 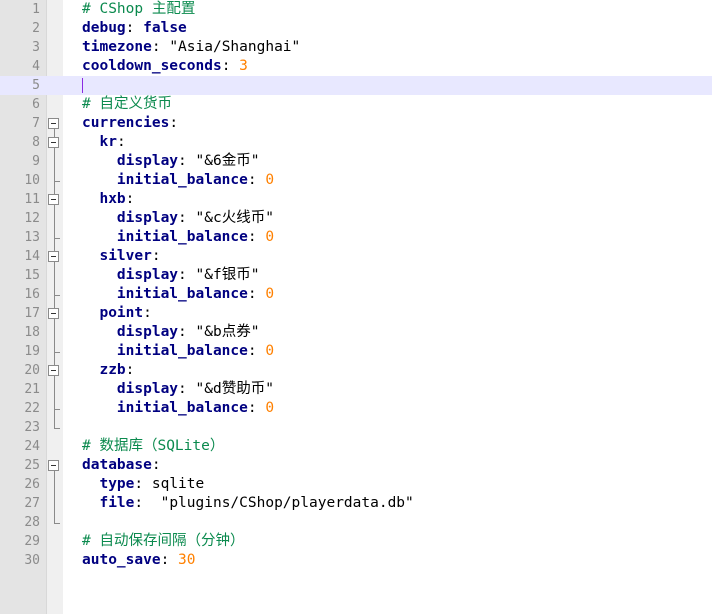 What do you see at coordinates (165, 66) in the screenshot?
I see `code-text: cooldown_seconds: 3` at bounding box center [165, 66].